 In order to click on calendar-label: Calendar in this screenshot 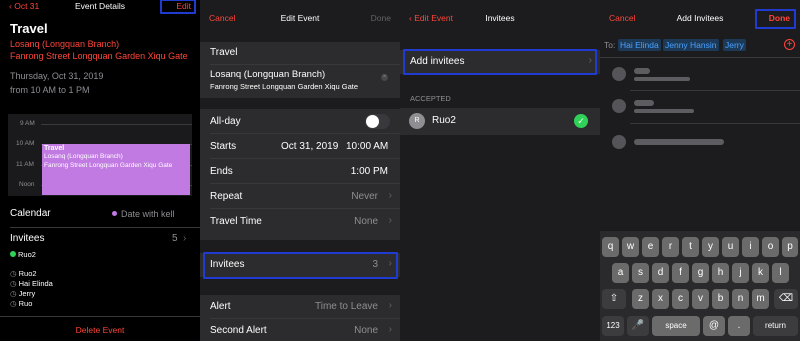, I will do `click(30, 213)`.